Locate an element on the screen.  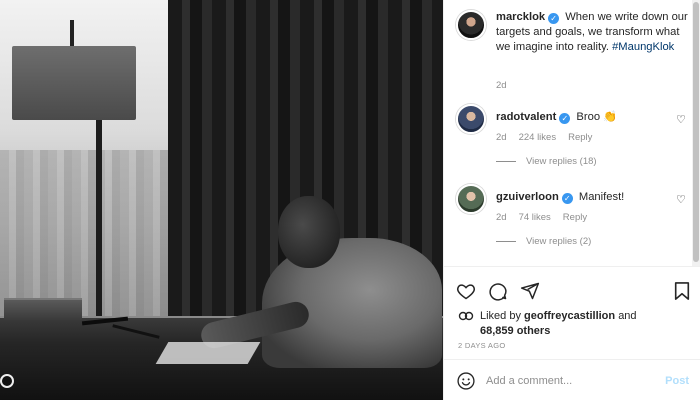
add-comment-bar: Post is located at coordinates (572, 379).